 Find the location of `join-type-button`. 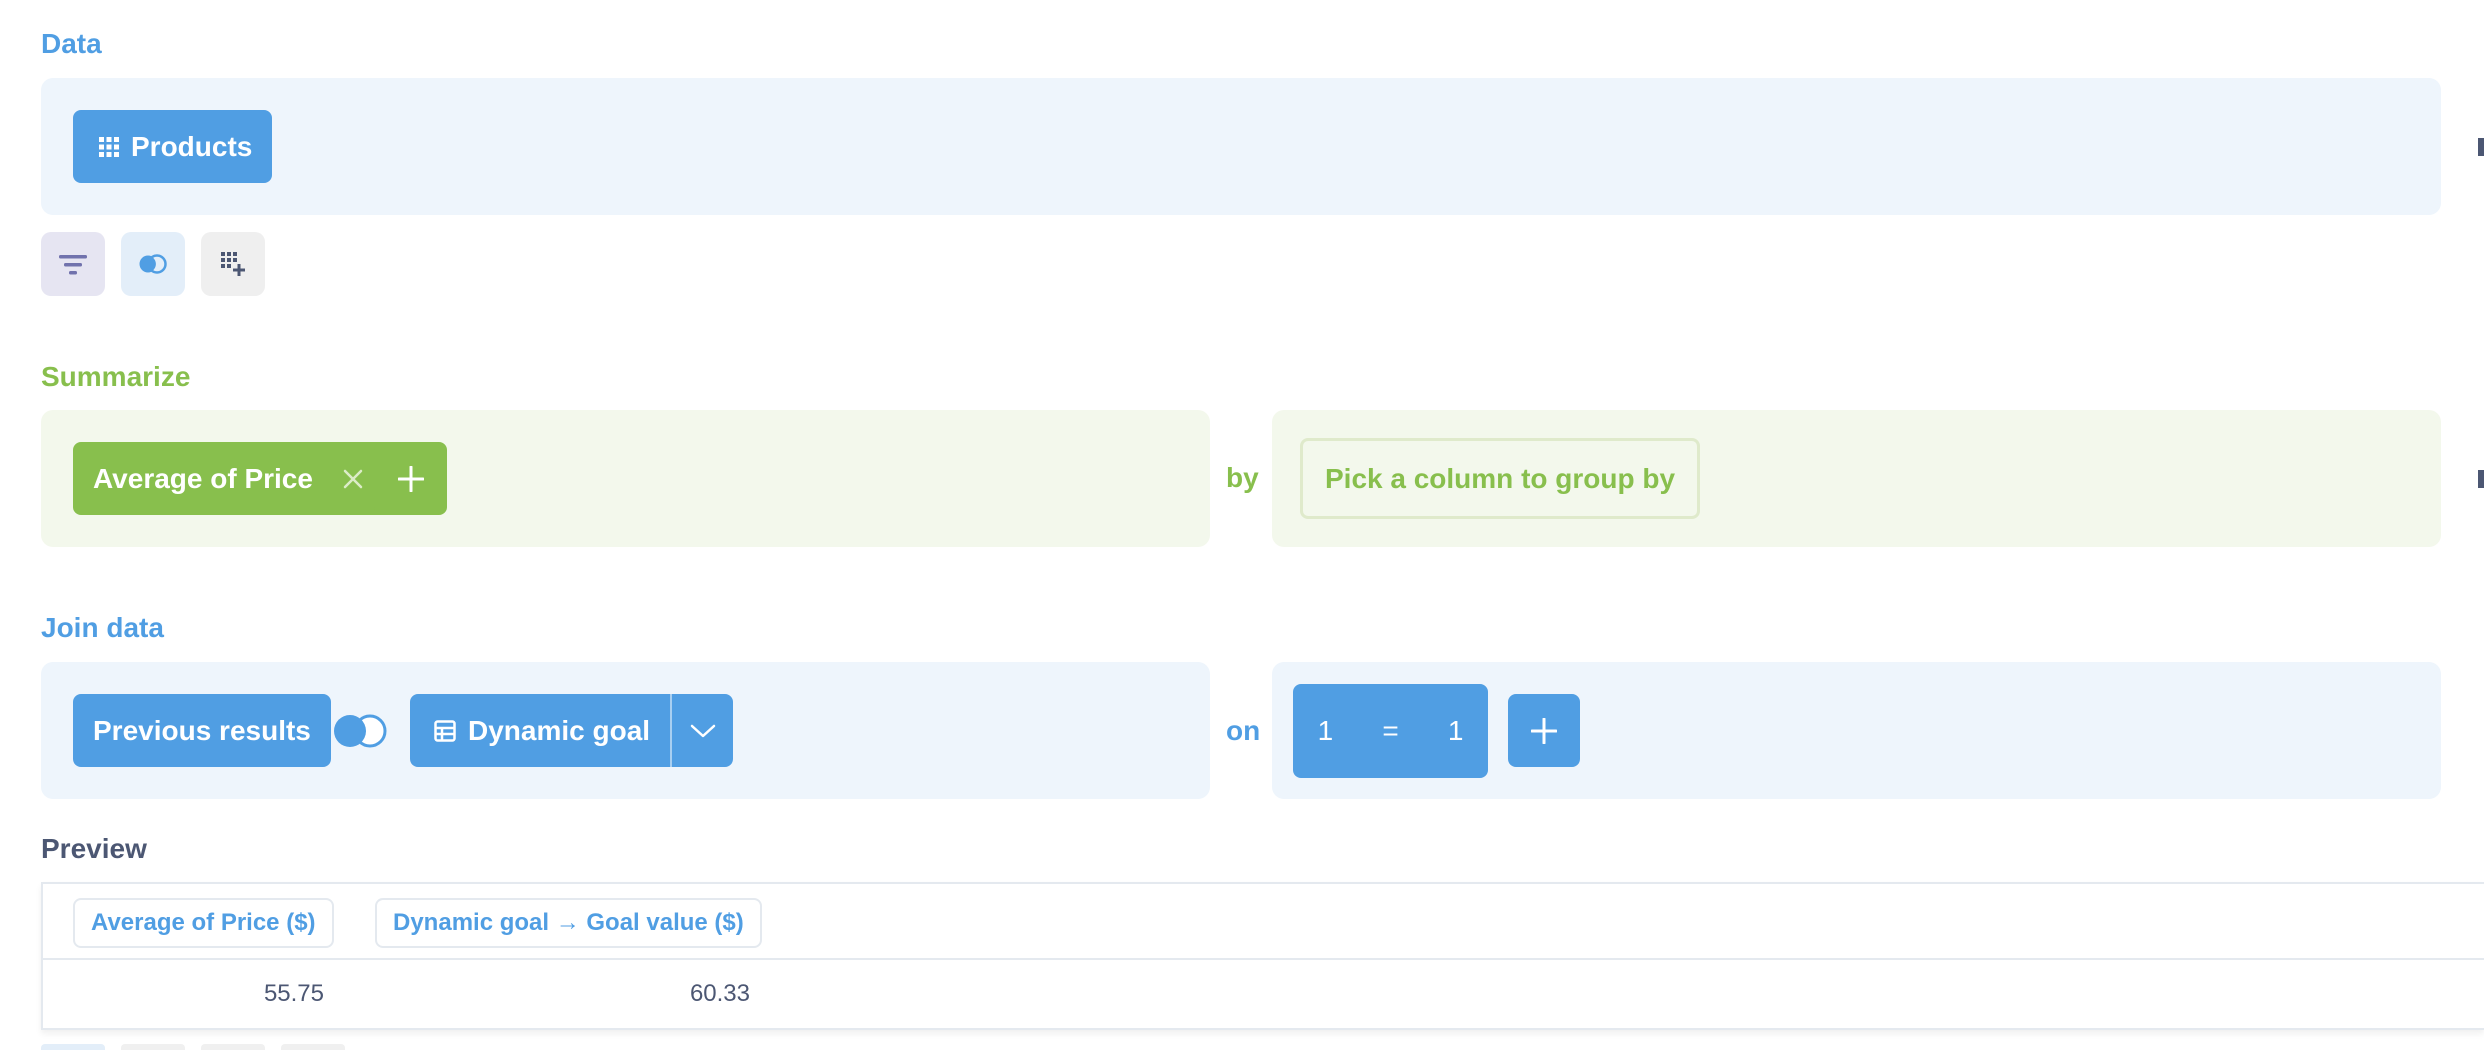

join-type-button is located at coordinates (361, 731).